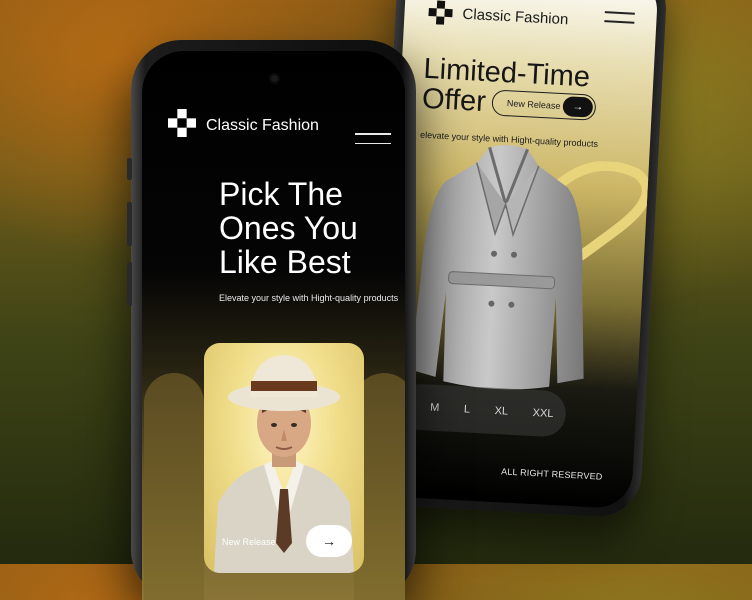  I want to click on side-button-action, so click(129, 169).